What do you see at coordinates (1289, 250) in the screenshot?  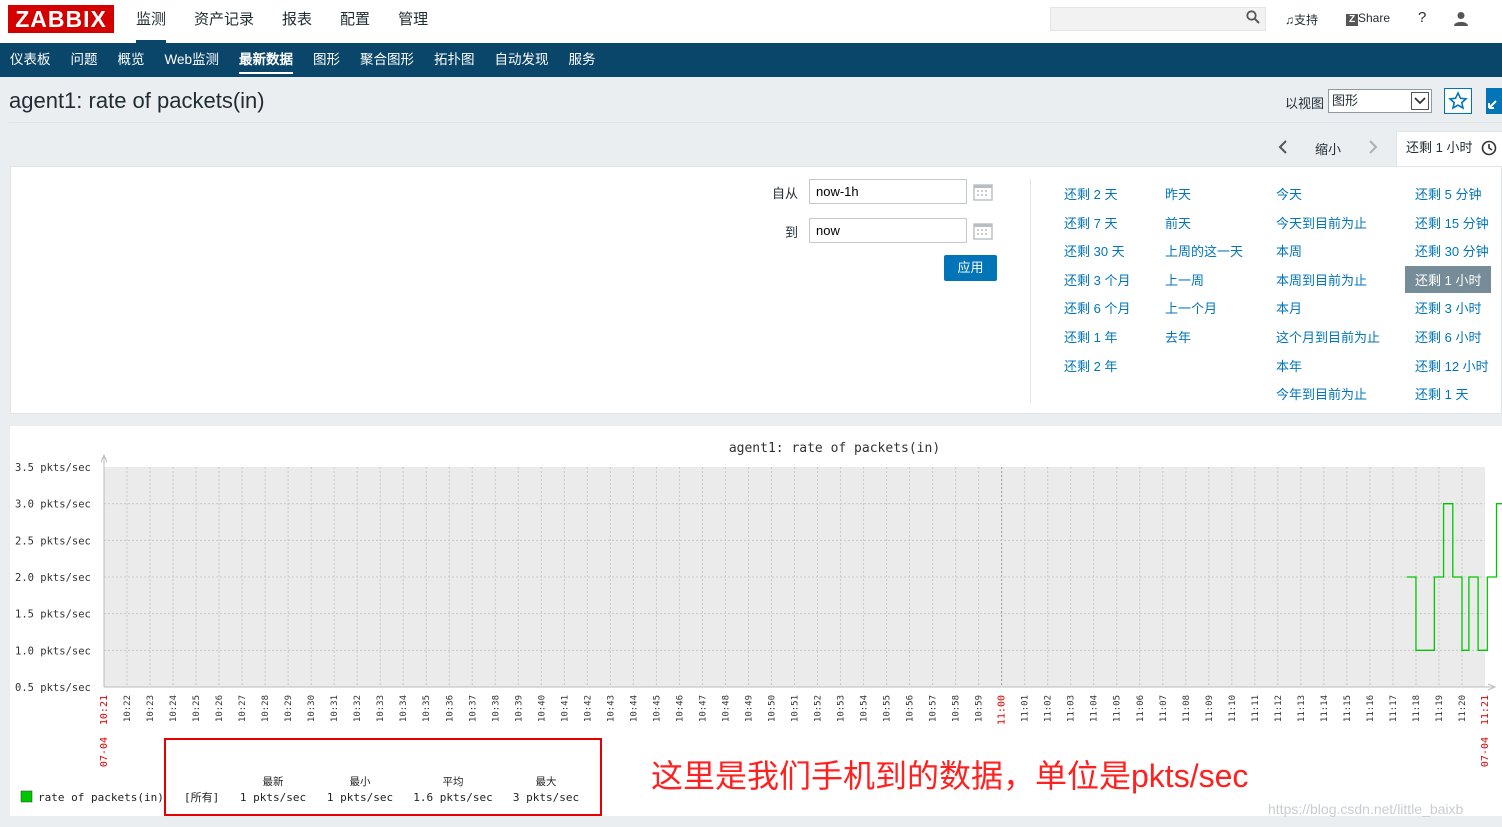 I see `quick-range-link: 本周` at bounding box center [1289, 250].